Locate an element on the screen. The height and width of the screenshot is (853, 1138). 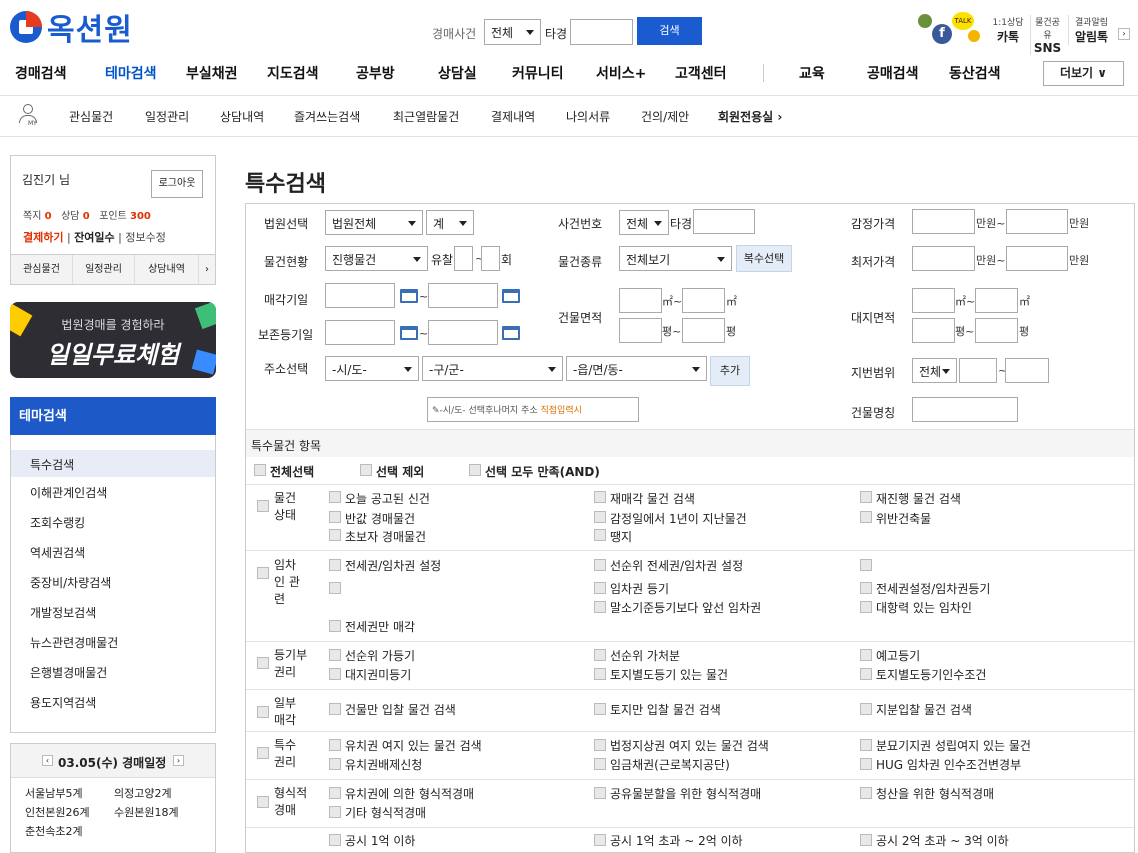
land-area-sqm-min is located at coordinates (933, 300).